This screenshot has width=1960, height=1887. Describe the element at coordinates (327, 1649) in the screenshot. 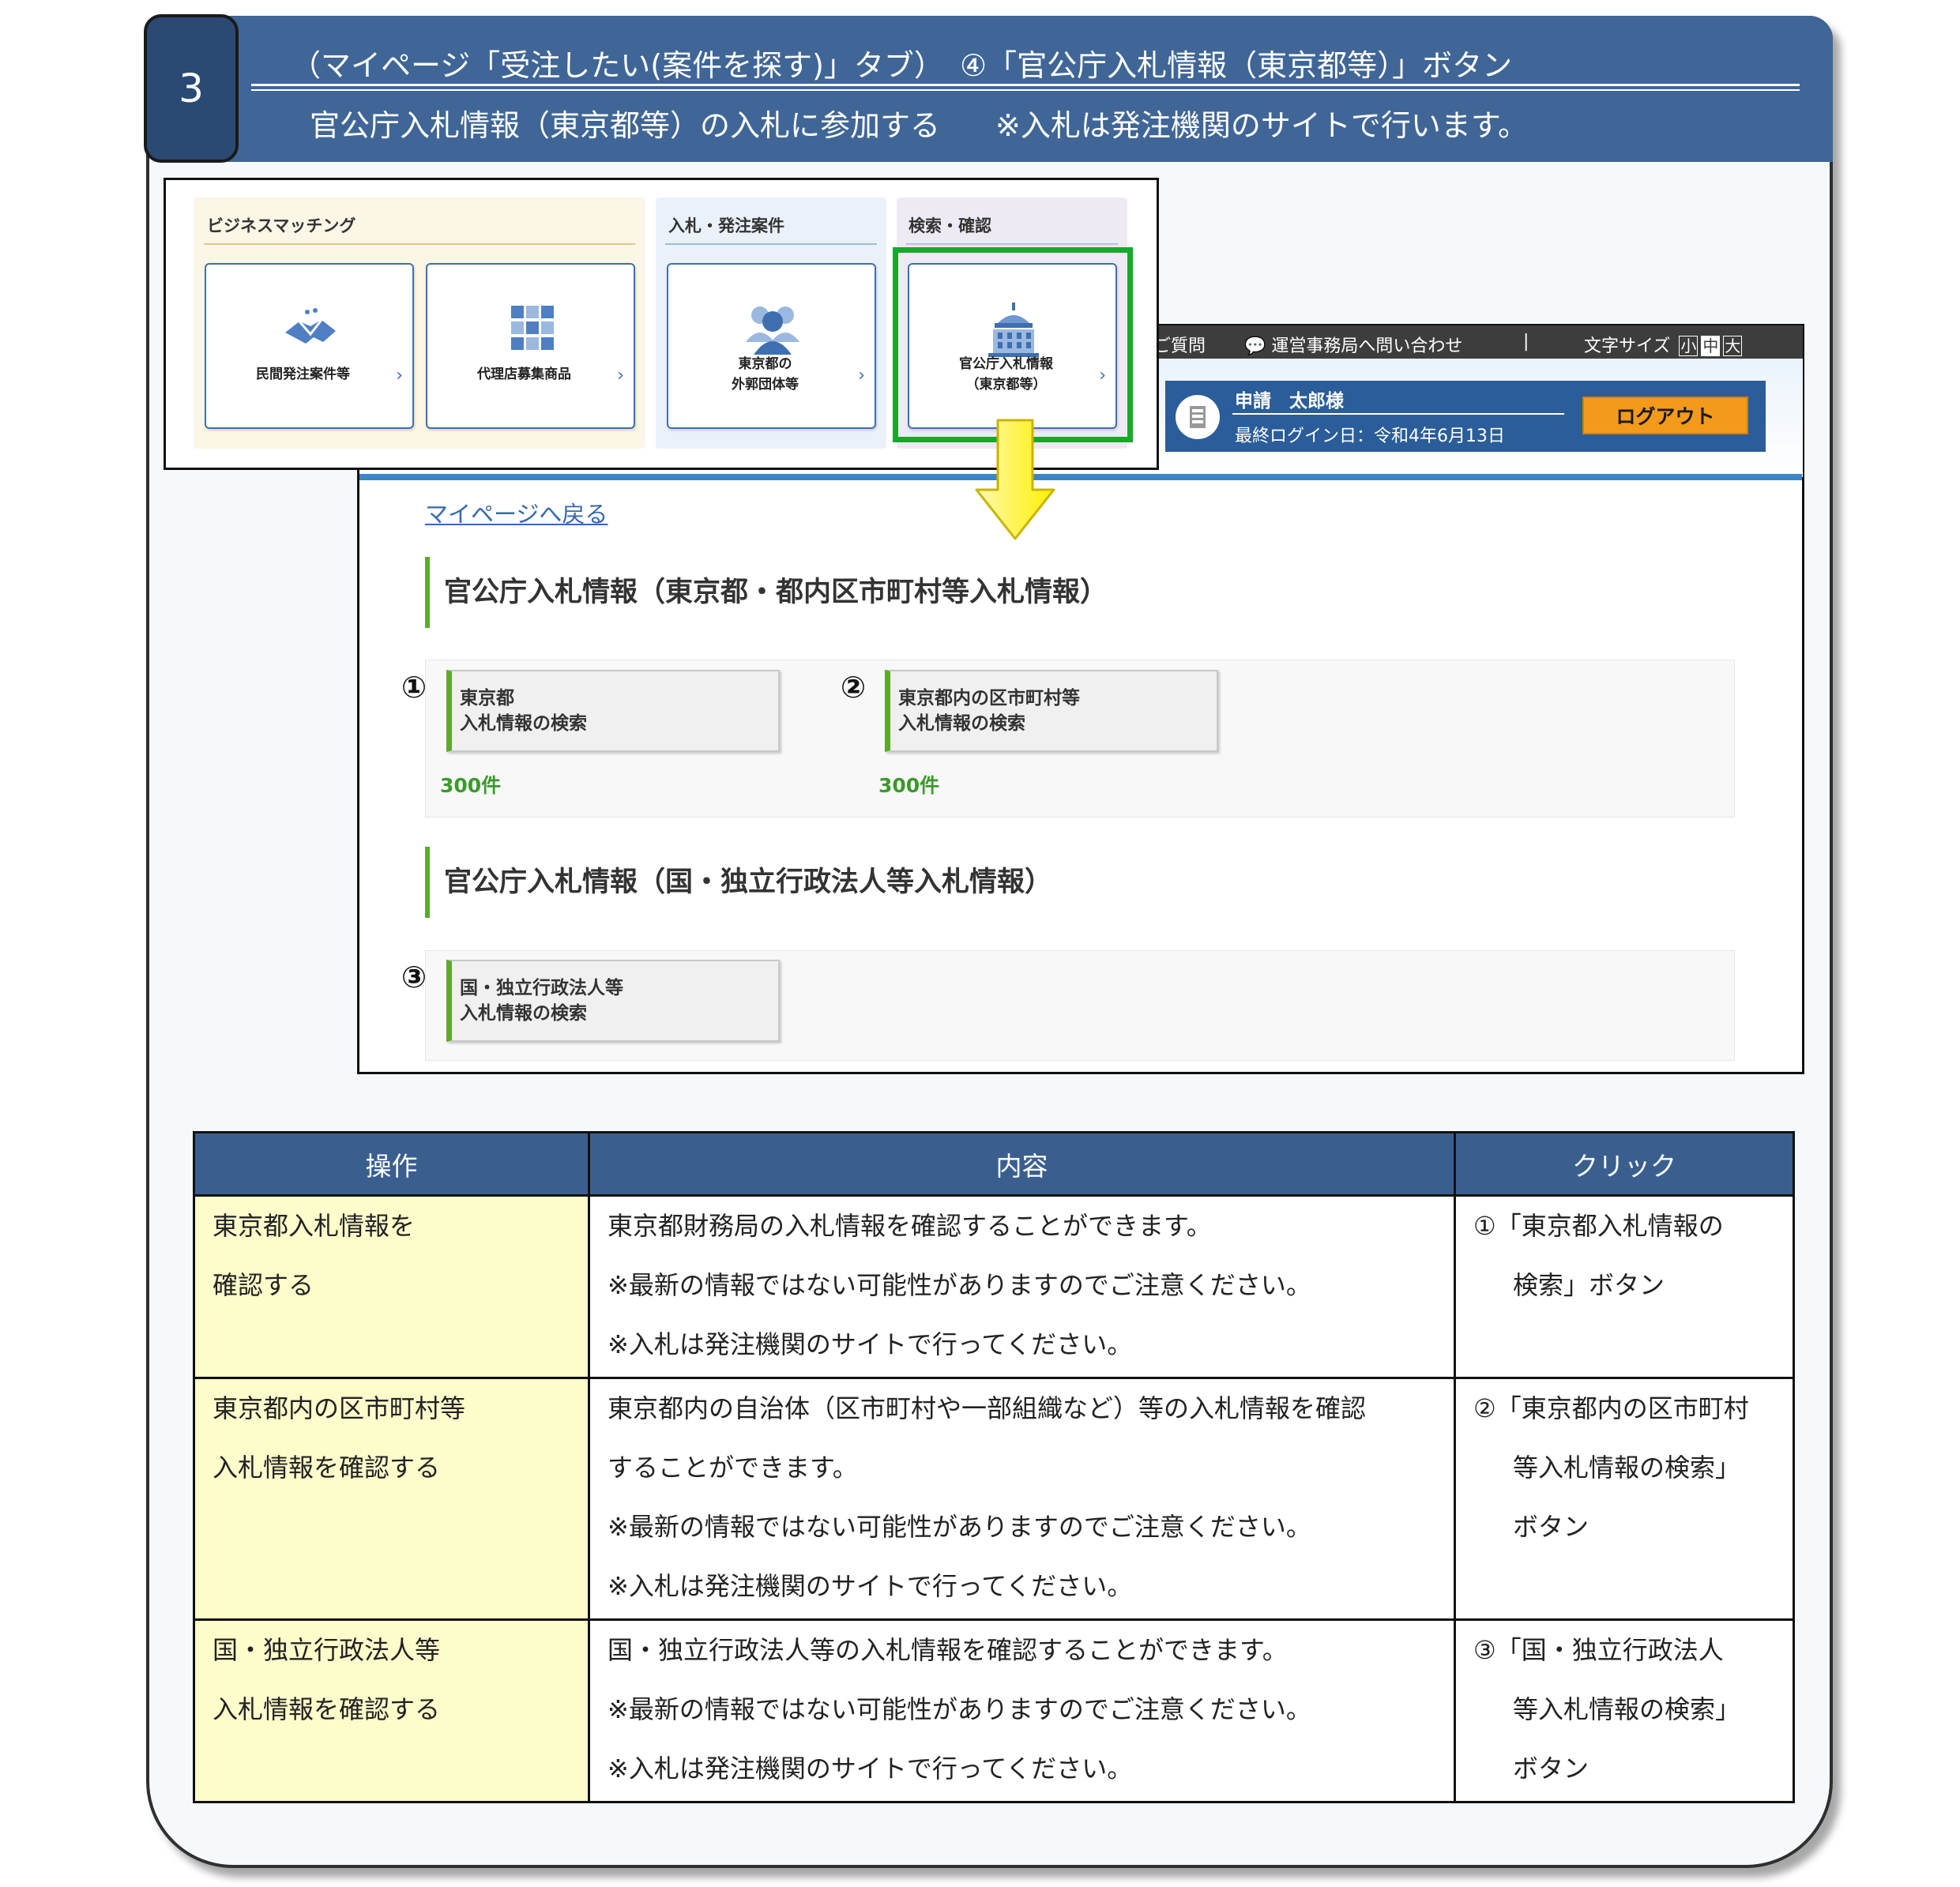

I see `cell-line: 国・独立行政法人等` at that location.